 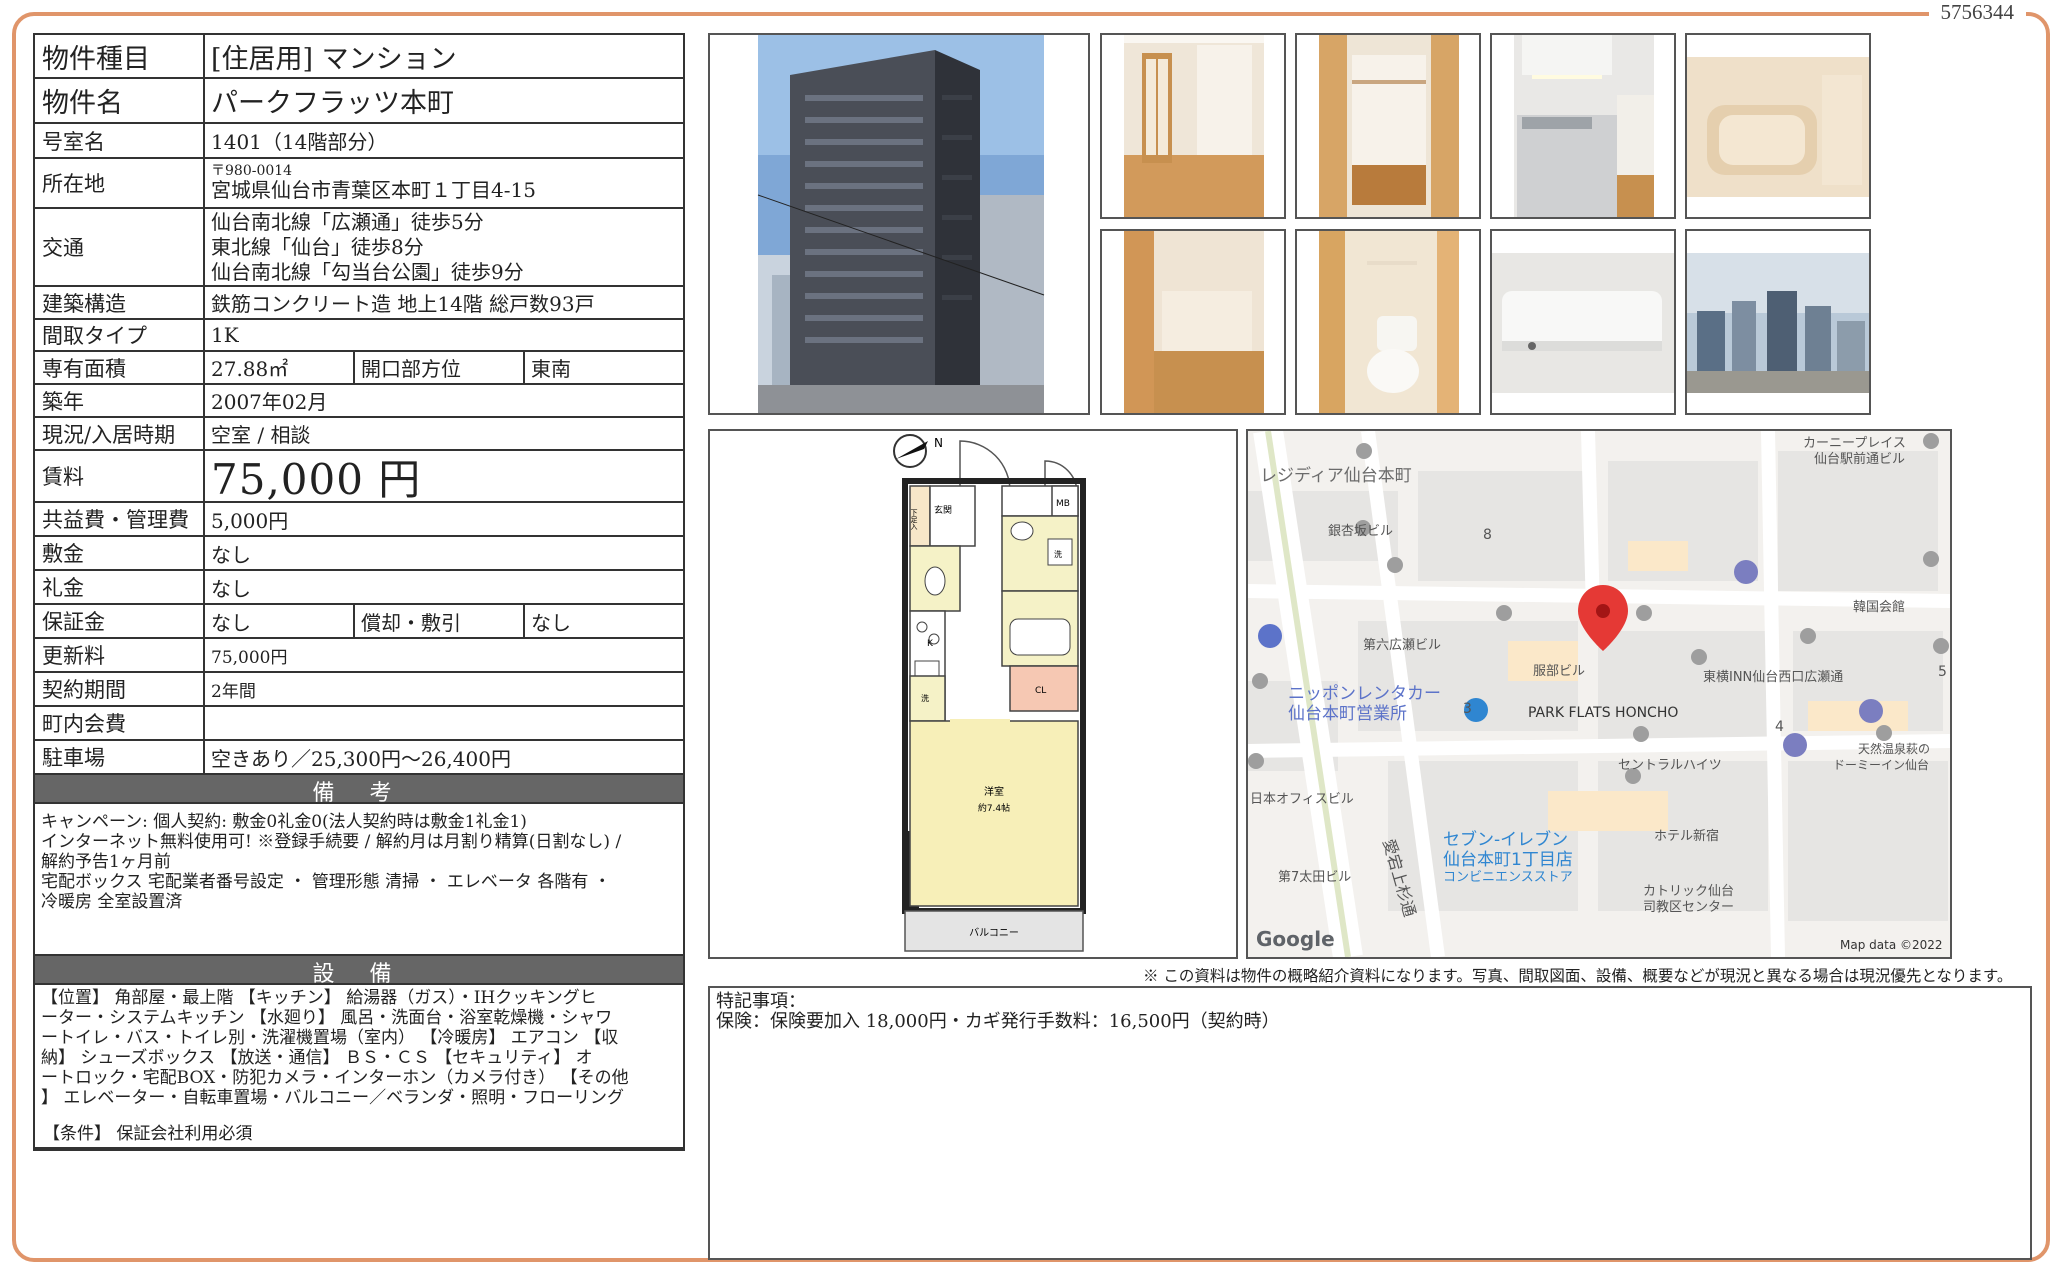 I want to click on document-id: 5756344, so click(x=1977, y=12).